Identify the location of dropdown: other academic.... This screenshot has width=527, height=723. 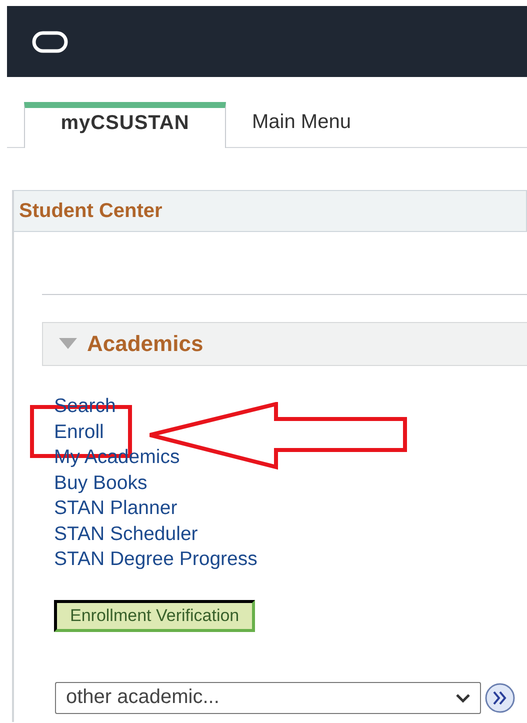
(268, 698).